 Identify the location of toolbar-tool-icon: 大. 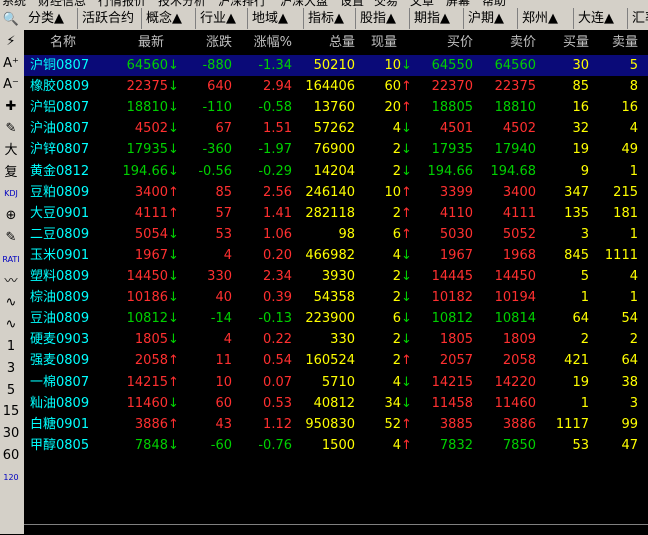
(11, 151).